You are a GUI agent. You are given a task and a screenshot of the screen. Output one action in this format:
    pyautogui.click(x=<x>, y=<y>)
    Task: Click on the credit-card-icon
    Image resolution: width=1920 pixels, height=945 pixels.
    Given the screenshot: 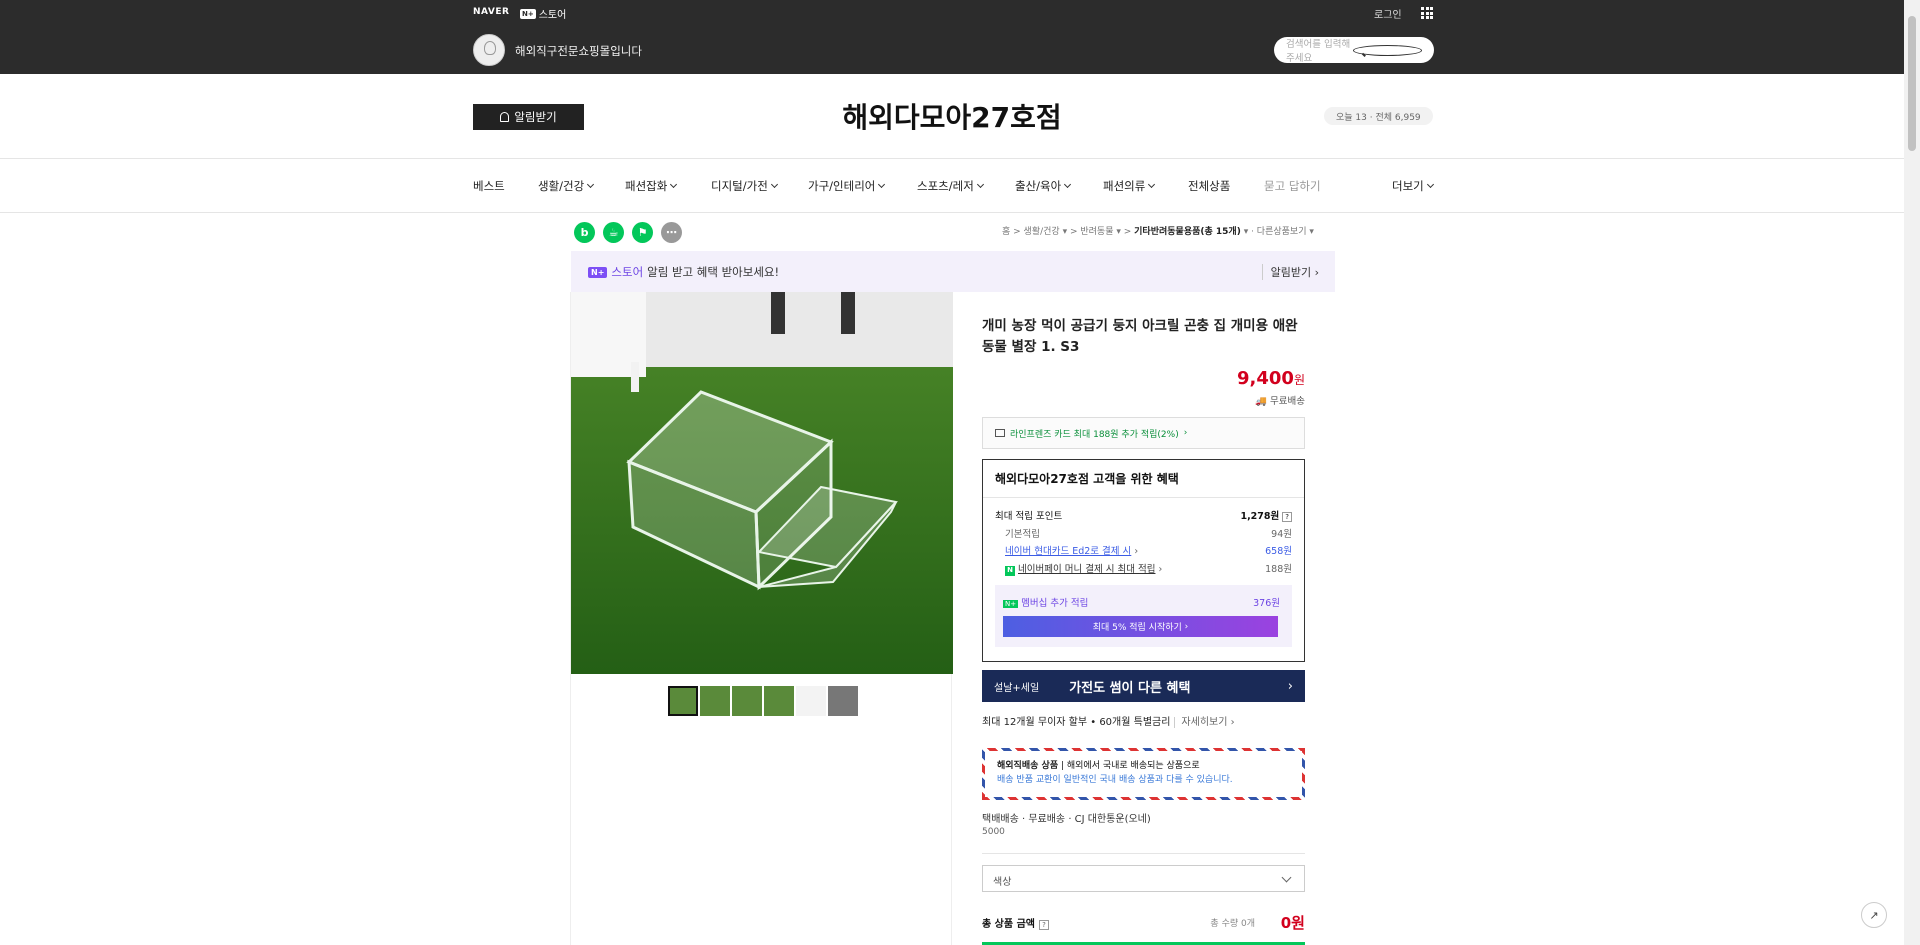 What is the action you would take?
    pyautogui.click(x=1000, y=433)
    